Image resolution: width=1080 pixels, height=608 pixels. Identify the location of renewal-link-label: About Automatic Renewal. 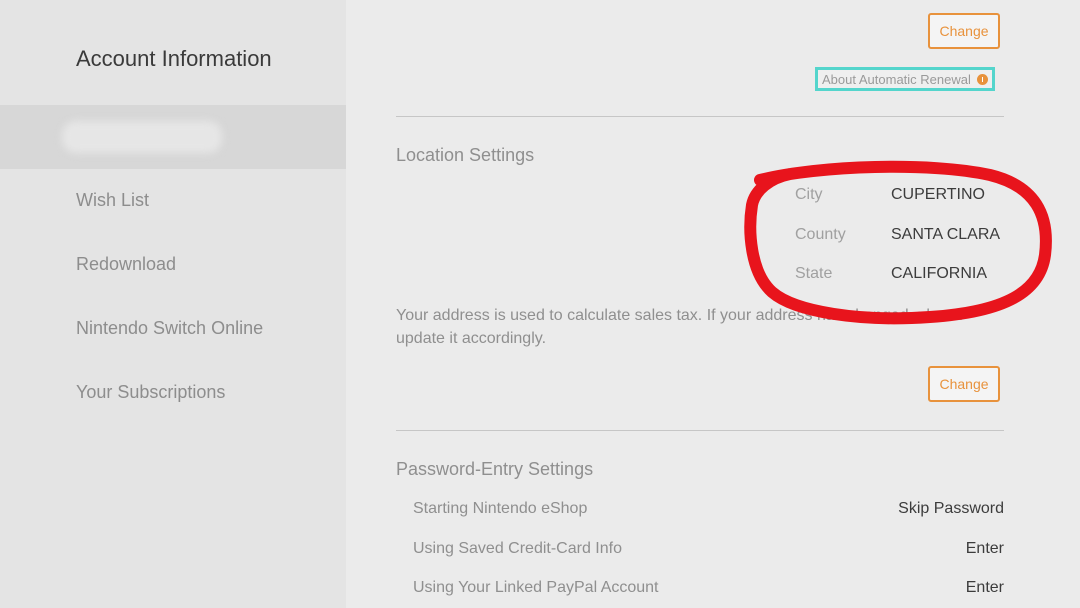
(896, 79).